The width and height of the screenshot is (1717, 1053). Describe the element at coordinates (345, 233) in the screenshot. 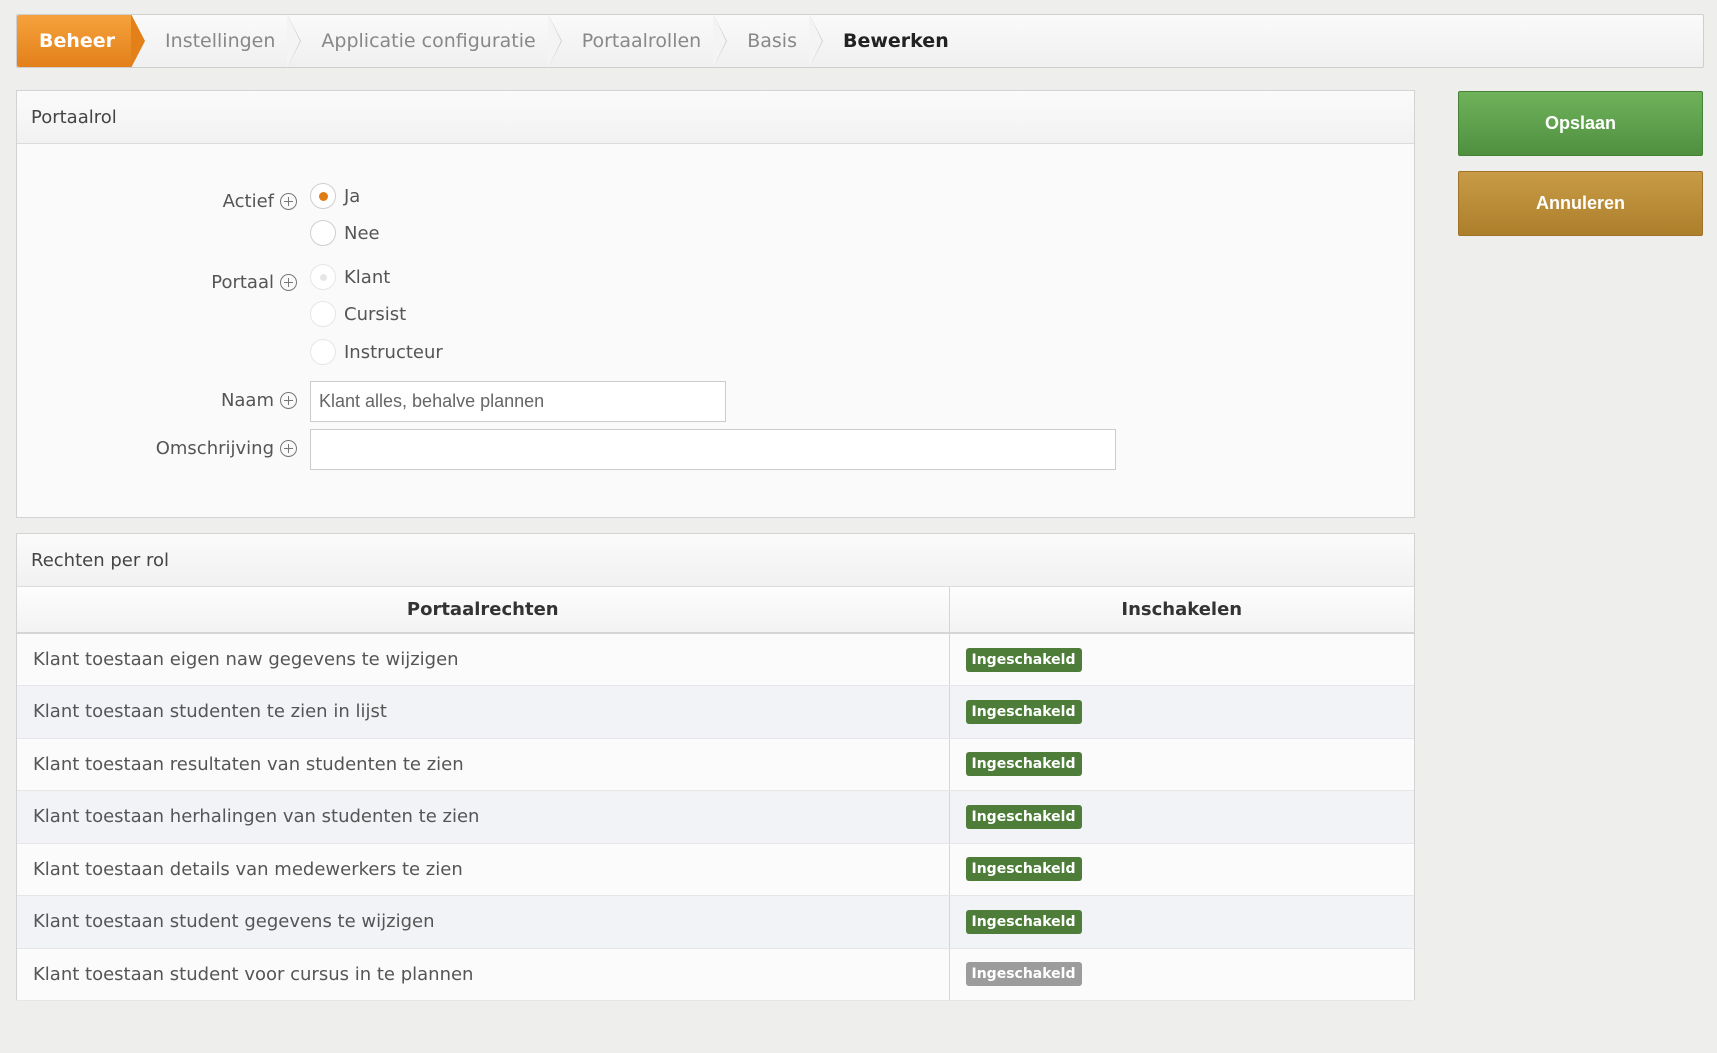

I see `actief-radio-nee: Nee` at that location.